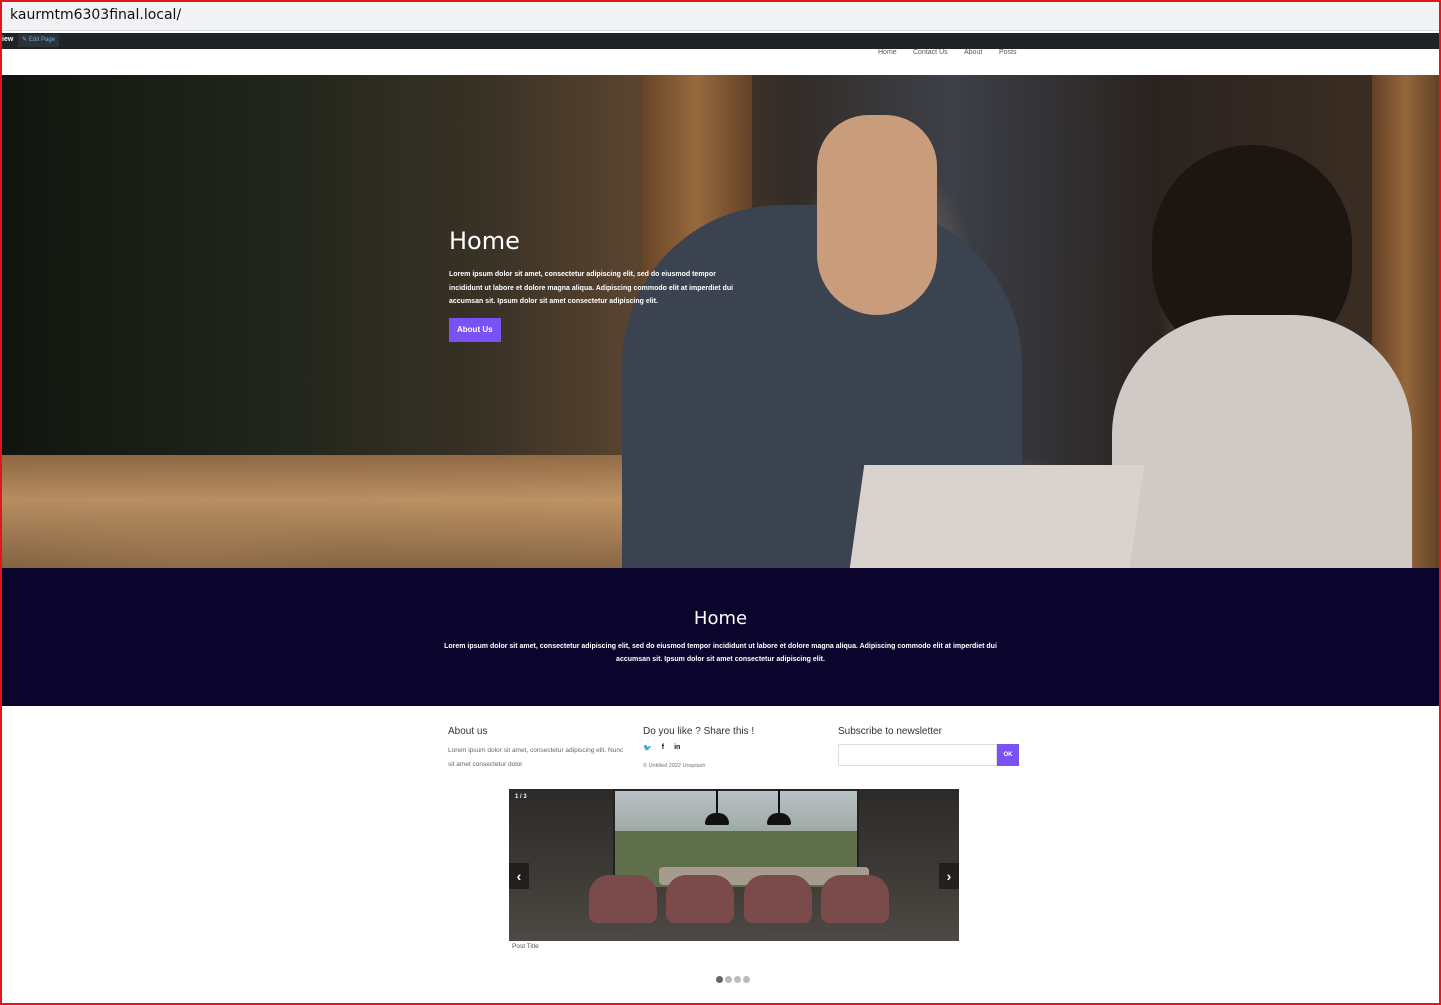 This screenshot has width=1441, height=1005. Describe the element at coordinates (1008, 755) in the screenshot. I see `newsletter-ok-button: OK` at that location.